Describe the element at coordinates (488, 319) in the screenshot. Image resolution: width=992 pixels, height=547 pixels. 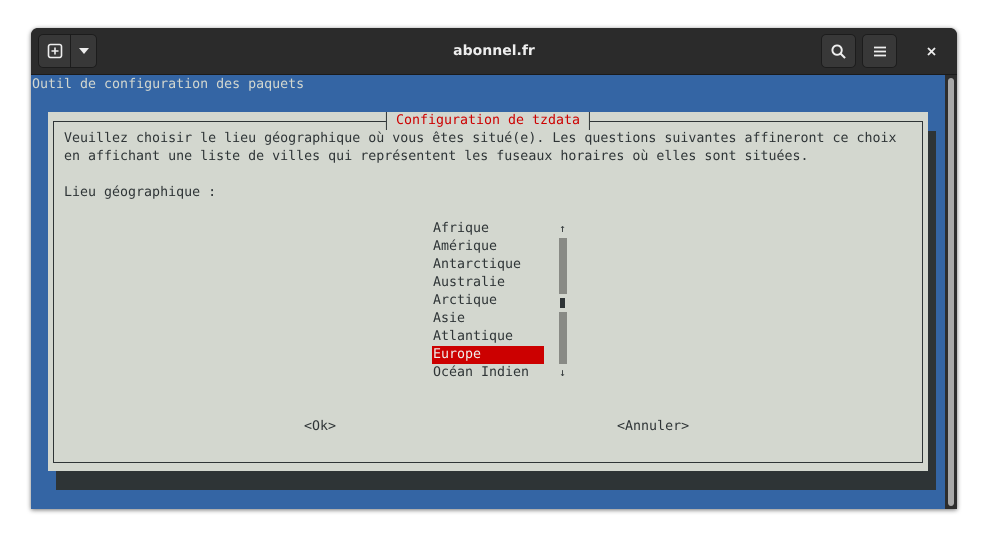
I see `list-item: Asie` at that location.